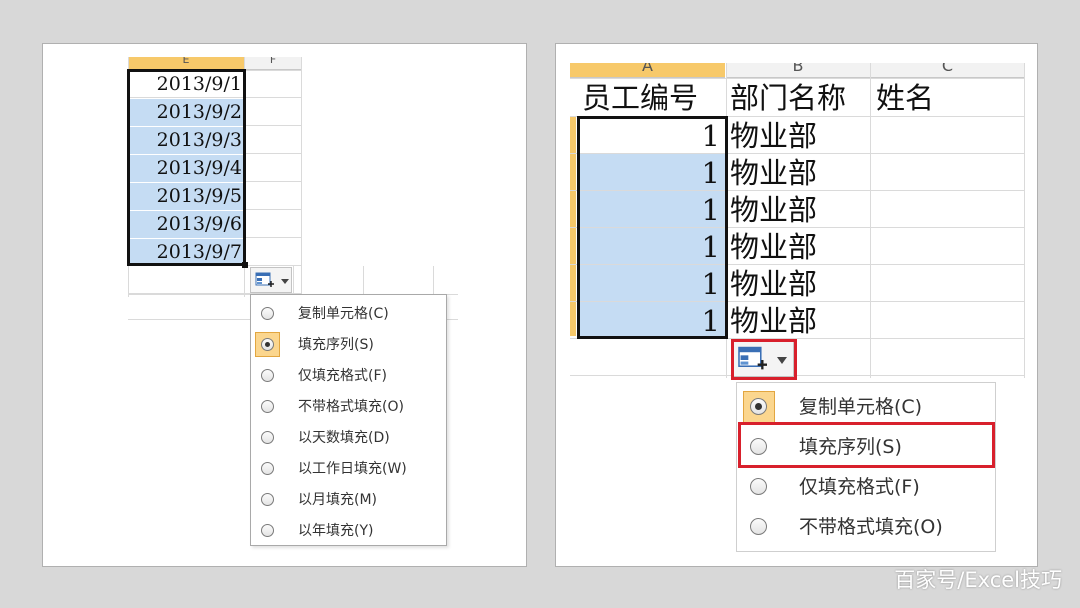 The image size is (1080, 608). What do you see at coordinates (866, 467) in the screenshot?
I see `right-auto-fill-menu: 复制单元格(C) 填充序列(S) 仅填充格式(F) 不带格式填充(O)` at bounding box center [866, 467].